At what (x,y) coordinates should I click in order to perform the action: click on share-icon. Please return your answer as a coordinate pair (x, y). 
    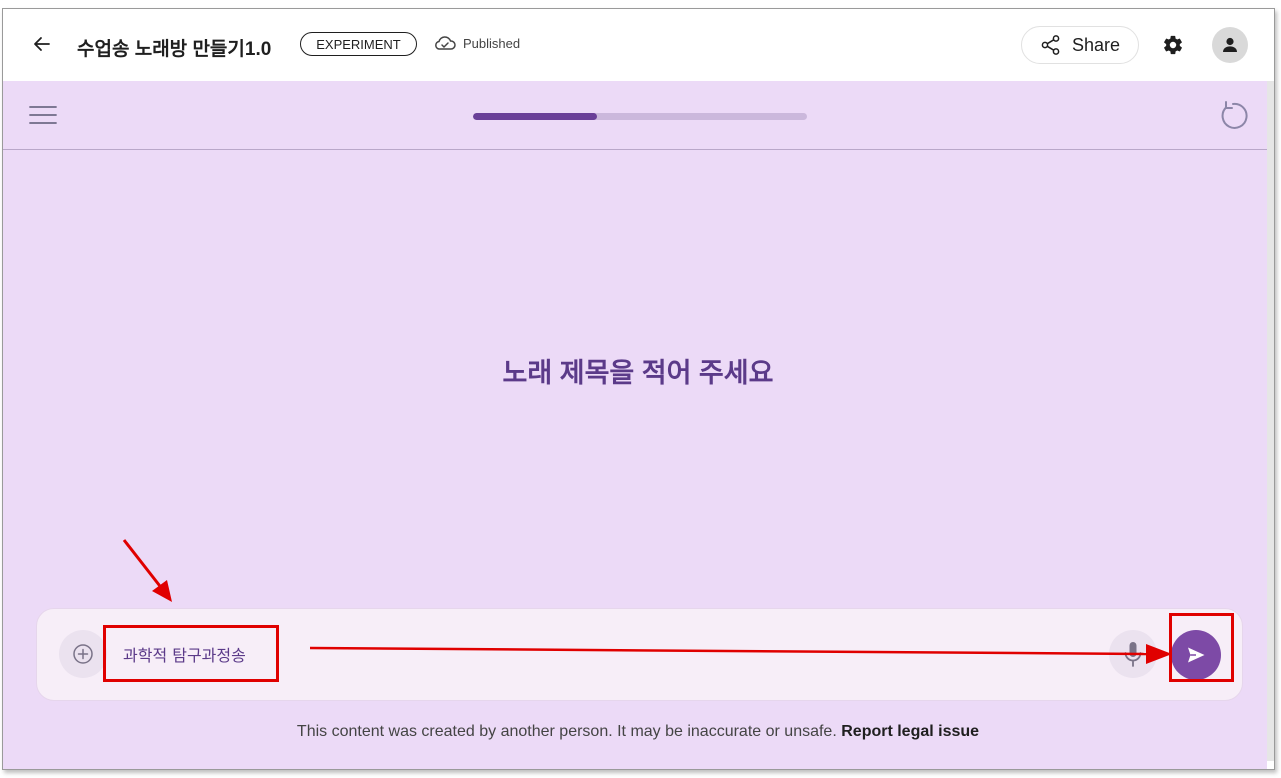
    Looking at the image, I should click on (1050, 45).